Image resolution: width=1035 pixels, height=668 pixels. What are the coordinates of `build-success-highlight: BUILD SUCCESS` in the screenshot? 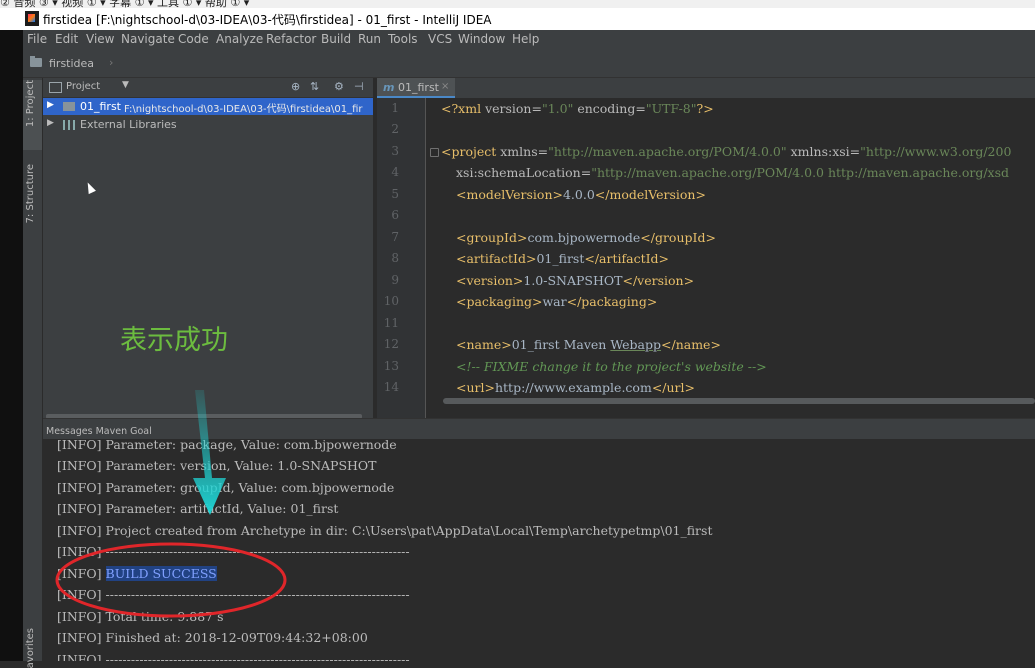 It's located at (161, 573).